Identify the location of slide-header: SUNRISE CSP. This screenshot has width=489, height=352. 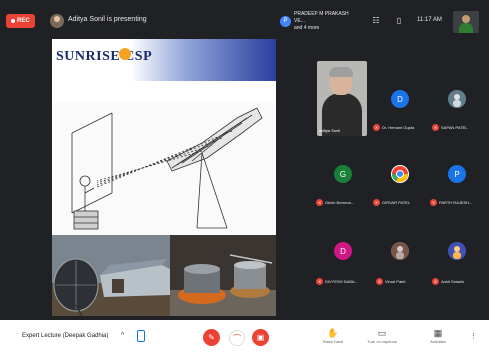
(164, 60).